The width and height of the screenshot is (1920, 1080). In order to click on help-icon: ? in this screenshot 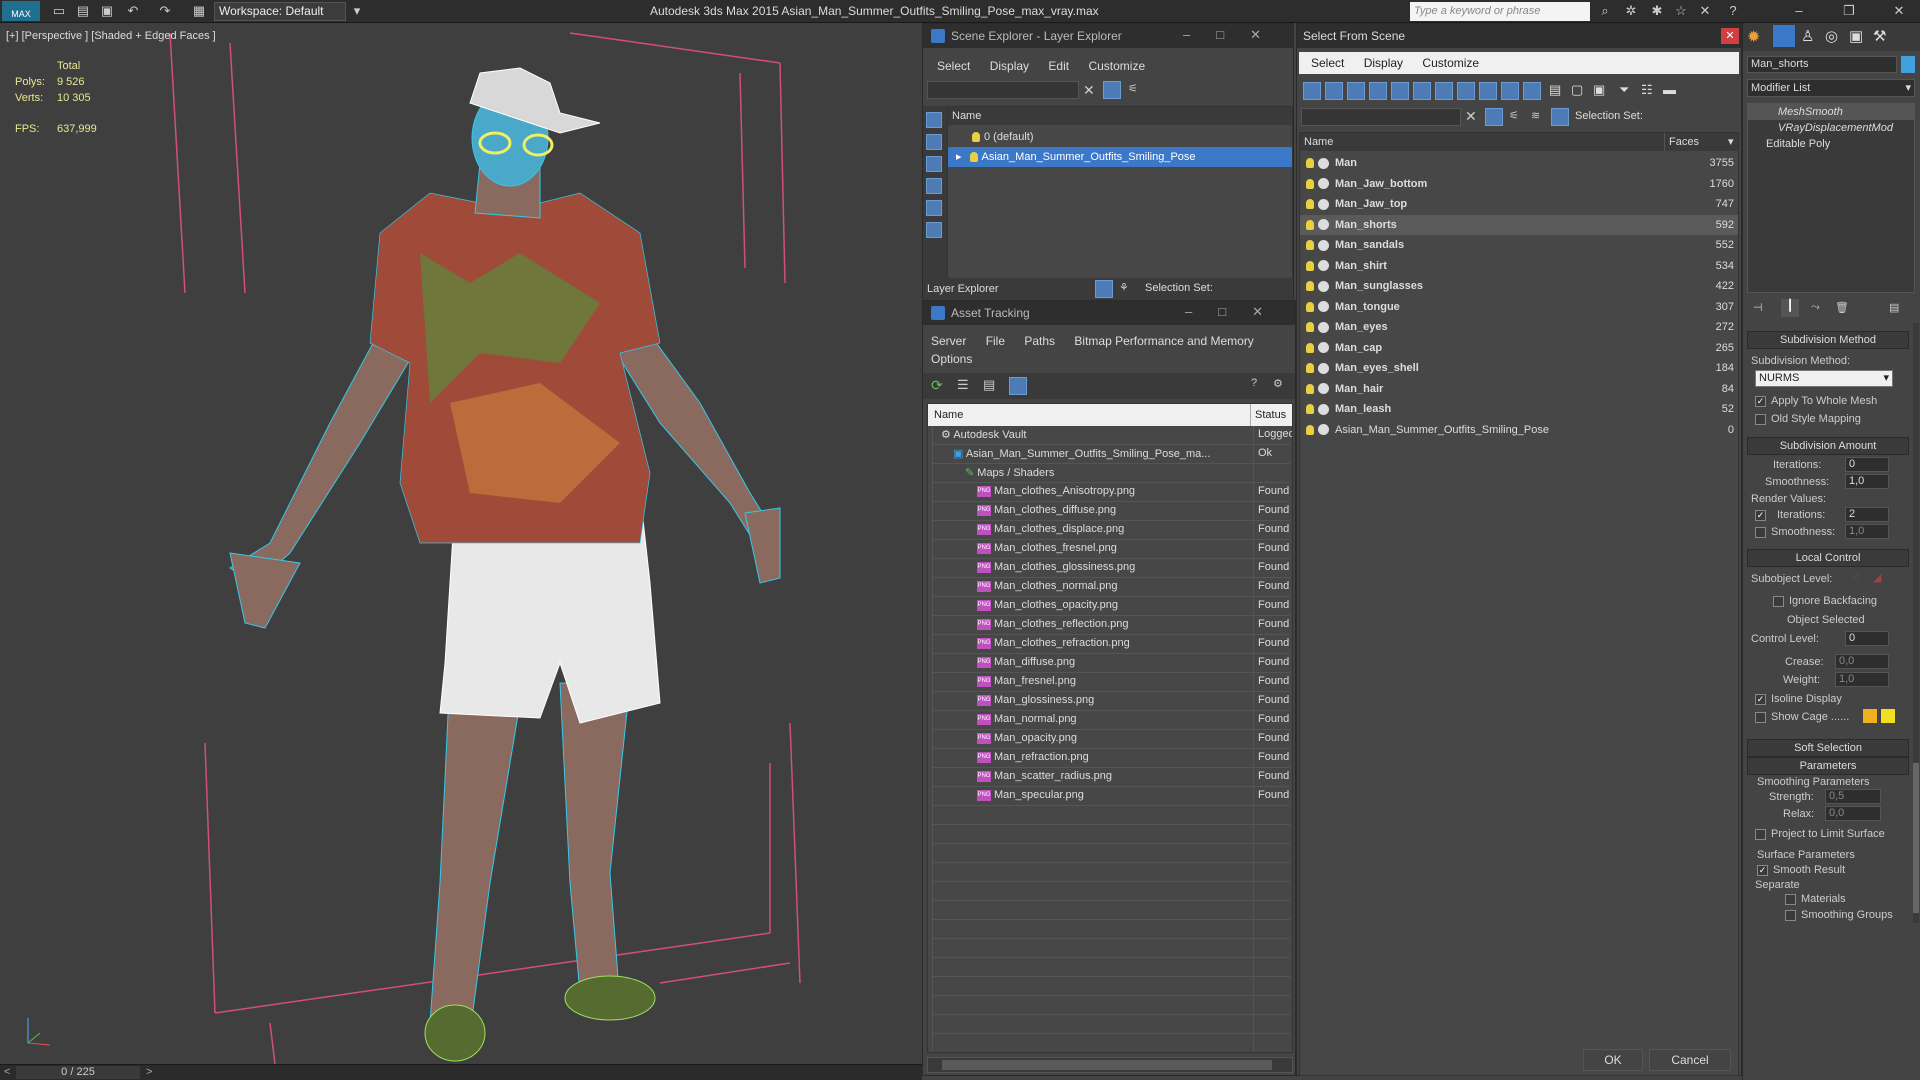, I will do `click(1733, 11)`.